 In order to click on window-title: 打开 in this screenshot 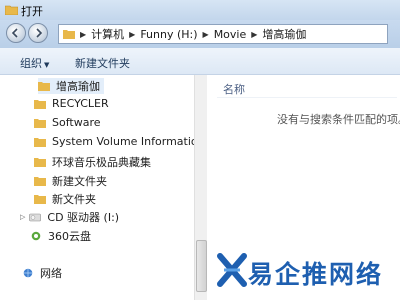, I will do `click(32, 11)`.